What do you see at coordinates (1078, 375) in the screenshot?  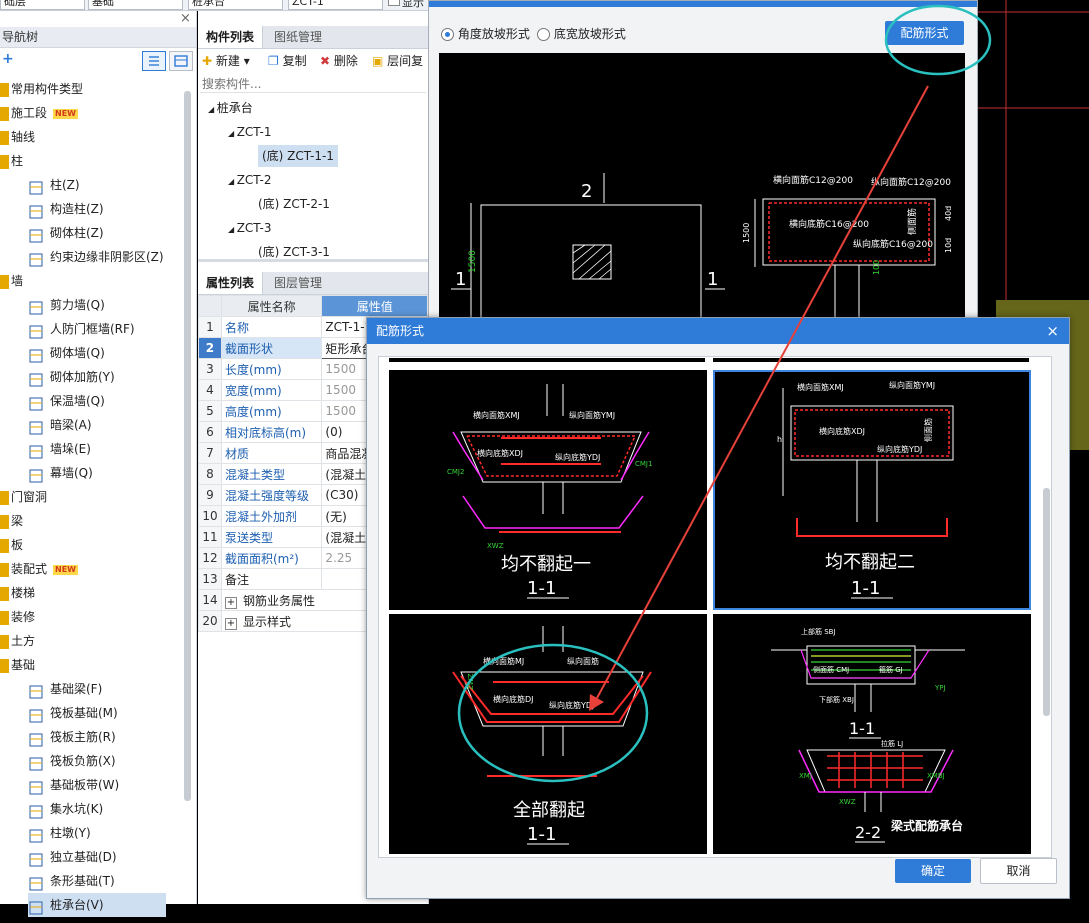 I see `cad-highlight-region` at bounding box center [1078, 375].